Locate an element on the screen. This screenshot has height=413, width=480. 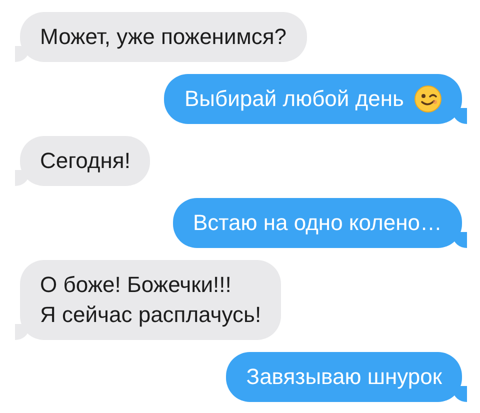
message-text: Сегодня! is located at coordinates (85, 161).